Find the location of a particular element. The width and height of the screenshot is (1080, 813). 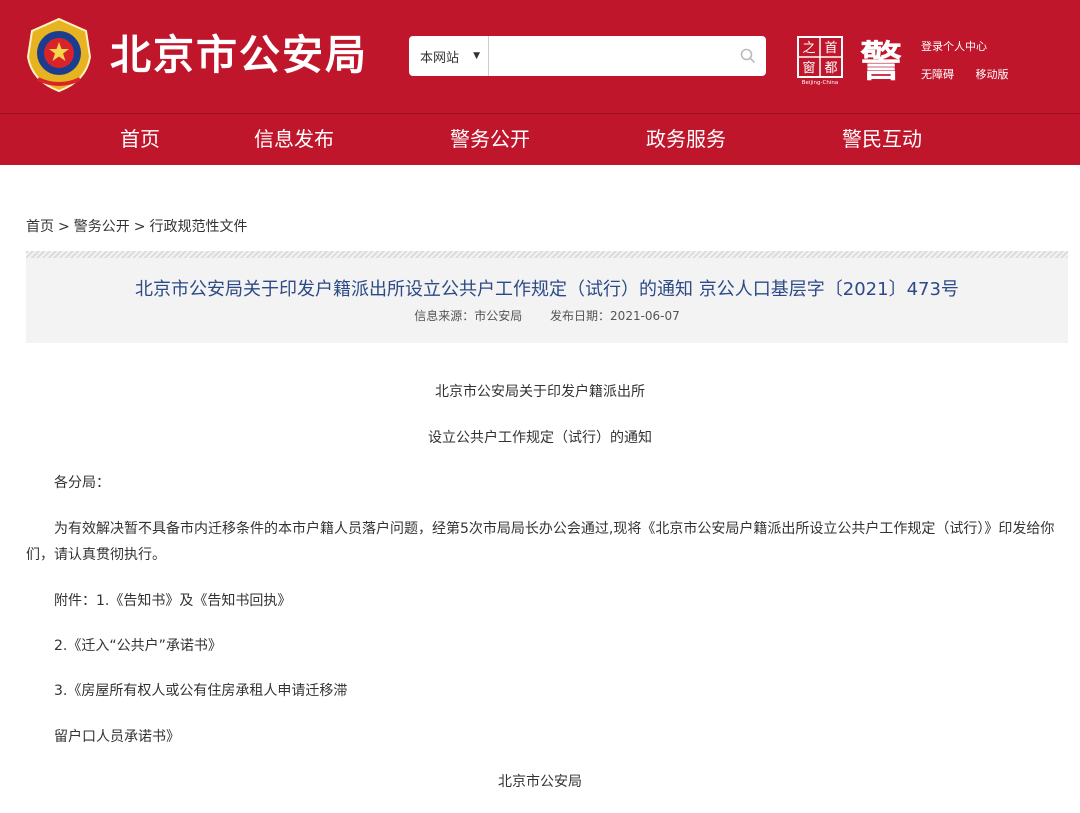

attachment-3-continued: 留户口人员承诺书》 is located at coordinates (117, 737).